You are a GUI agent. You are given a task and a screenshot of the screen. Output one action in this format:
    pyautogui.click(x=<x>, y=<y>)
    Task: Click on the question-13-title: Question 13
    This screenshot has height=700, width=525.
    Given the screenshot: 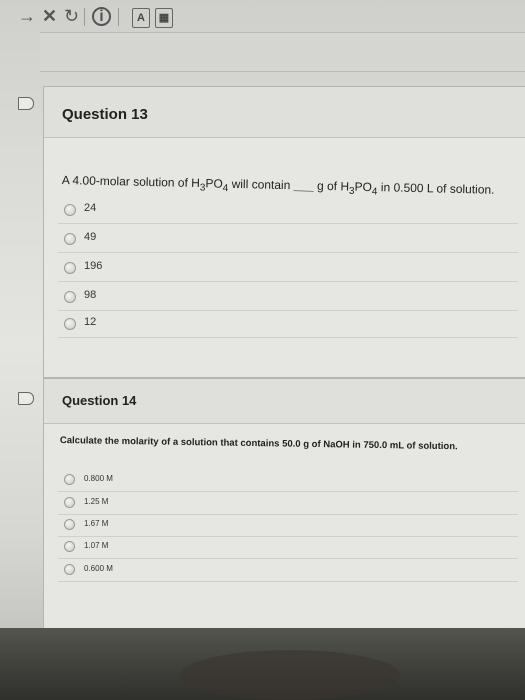 What is the action you would take?
    pyautogui.click(x=105, y=114)
    